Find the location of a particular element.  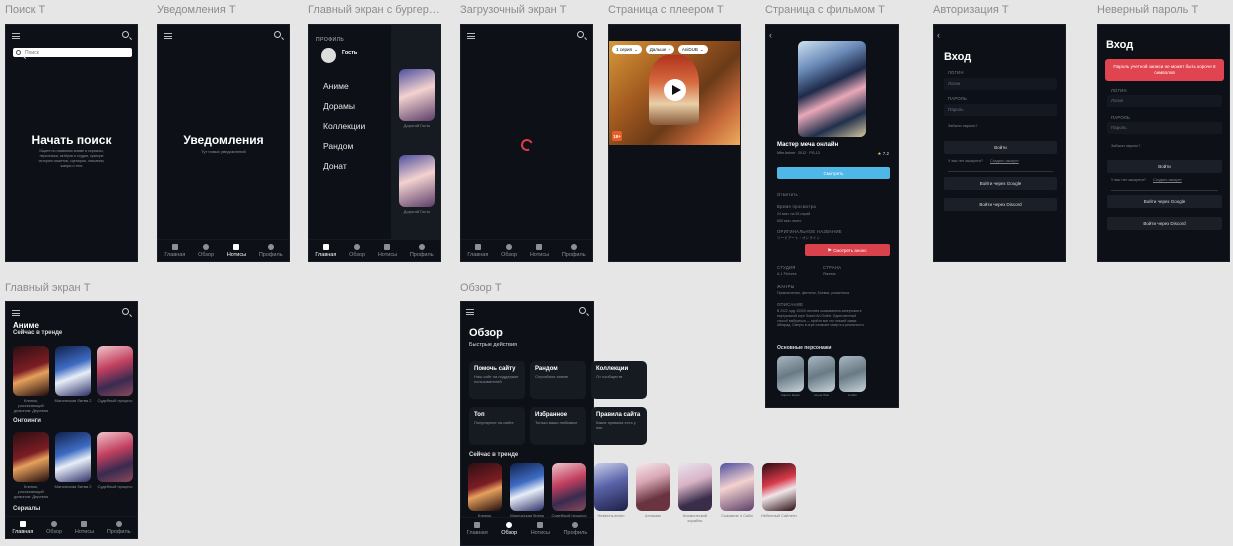

divider is located at coordinates (1164, 190).